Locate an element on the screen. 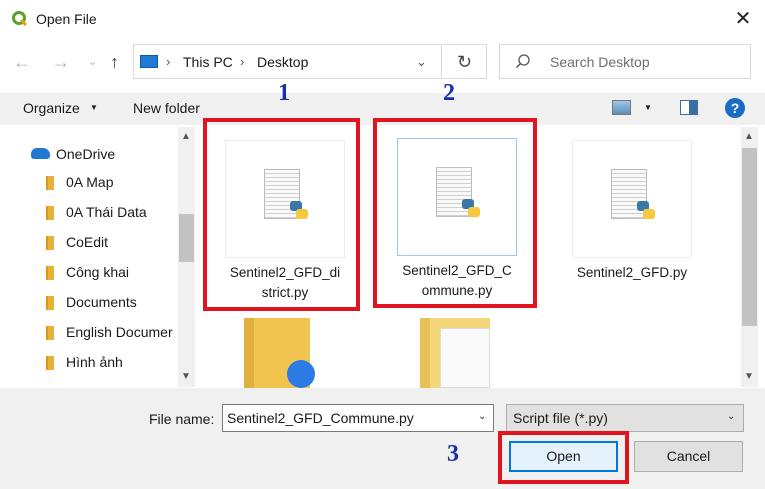 This screenshot has width=765, height=489. sidebar-item-label: Documents is located at coordinates (101, 302).